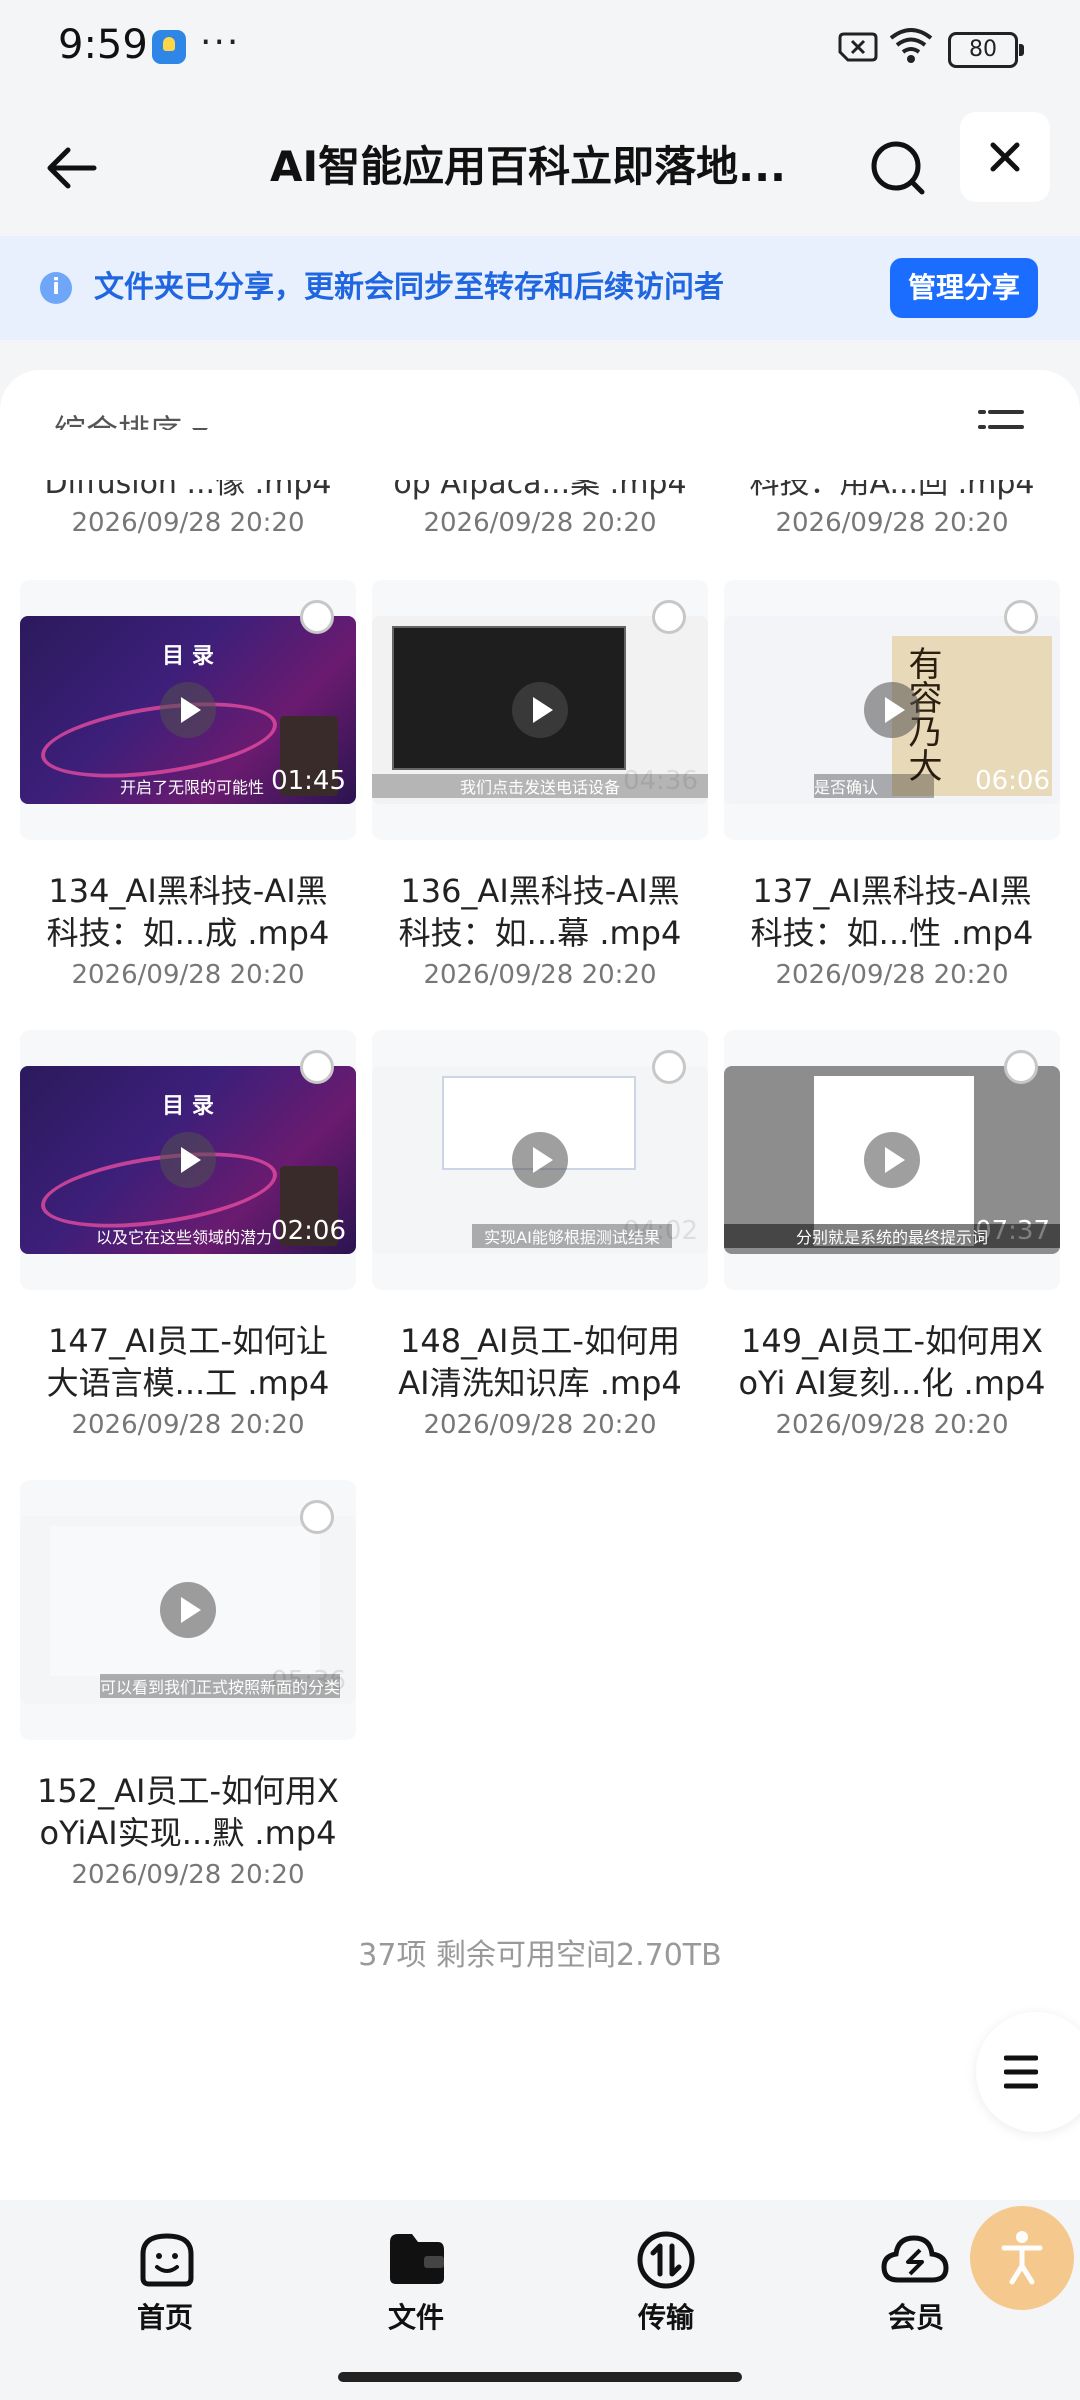  What do you see at coordinates (540, 1160) in the screenshot?
I see `video-thumbnail-frame: 04:02 实现AI能够根据测试结果` at bounding box center [540, 1160].